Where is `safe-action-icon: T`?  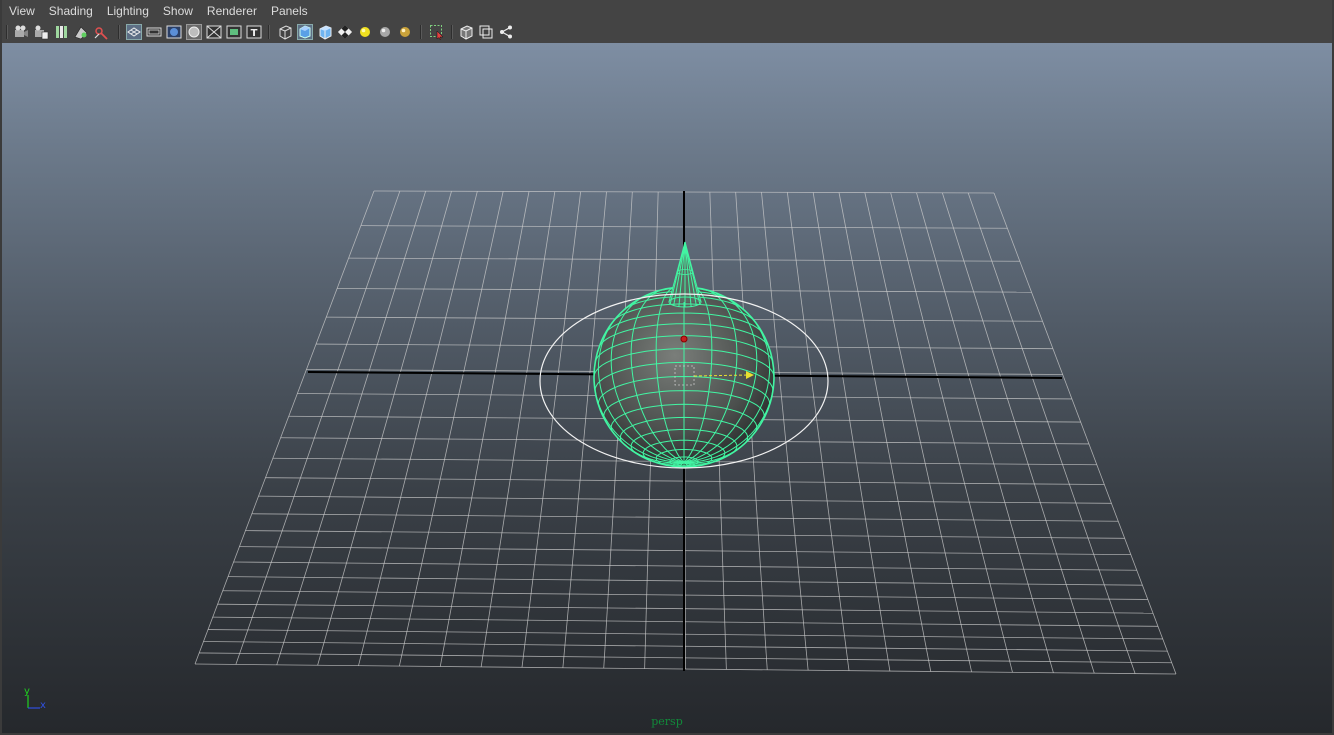
safe-action-icon: T is located at coordinates (254, 32).